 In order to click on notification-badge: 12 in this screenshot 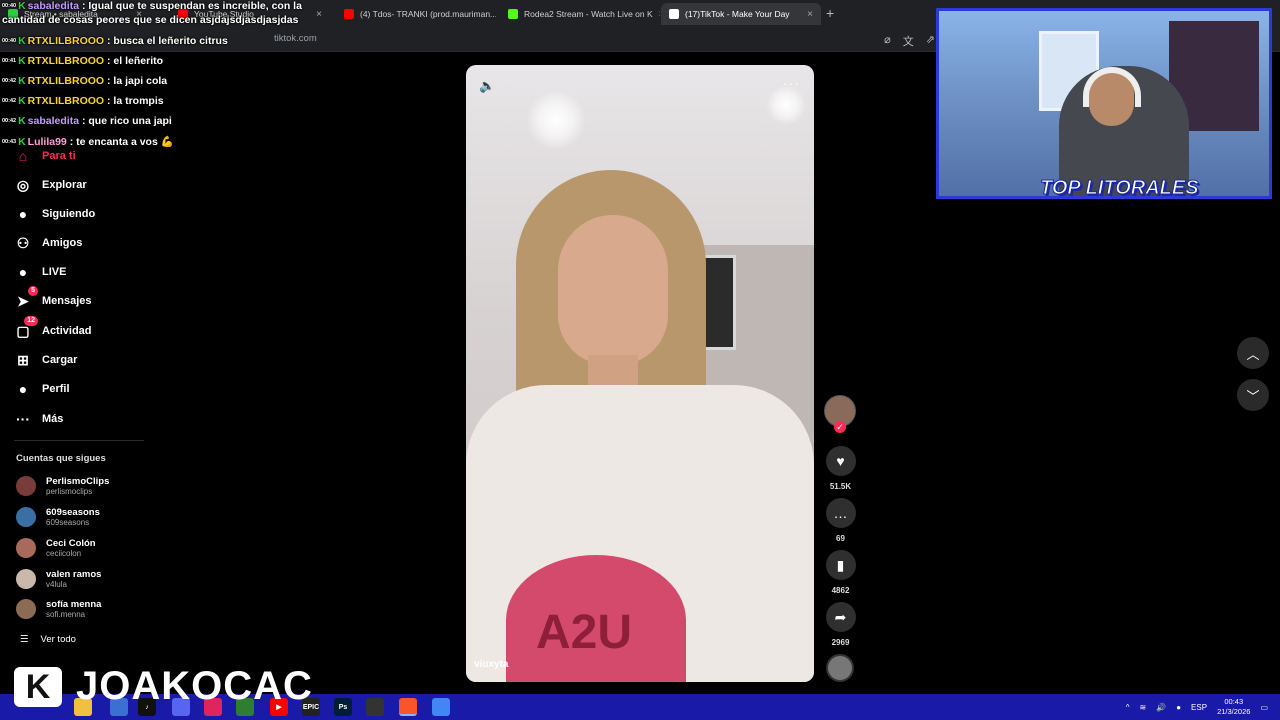, I will do `click(31, 321)`.